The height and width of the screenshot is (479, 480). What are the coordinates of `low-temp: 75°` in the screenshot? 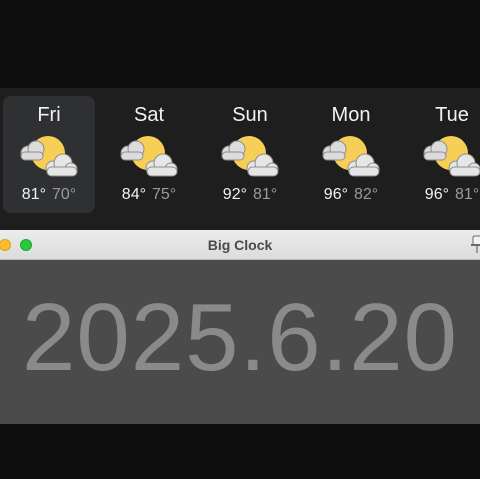 It's located at (164, 194).